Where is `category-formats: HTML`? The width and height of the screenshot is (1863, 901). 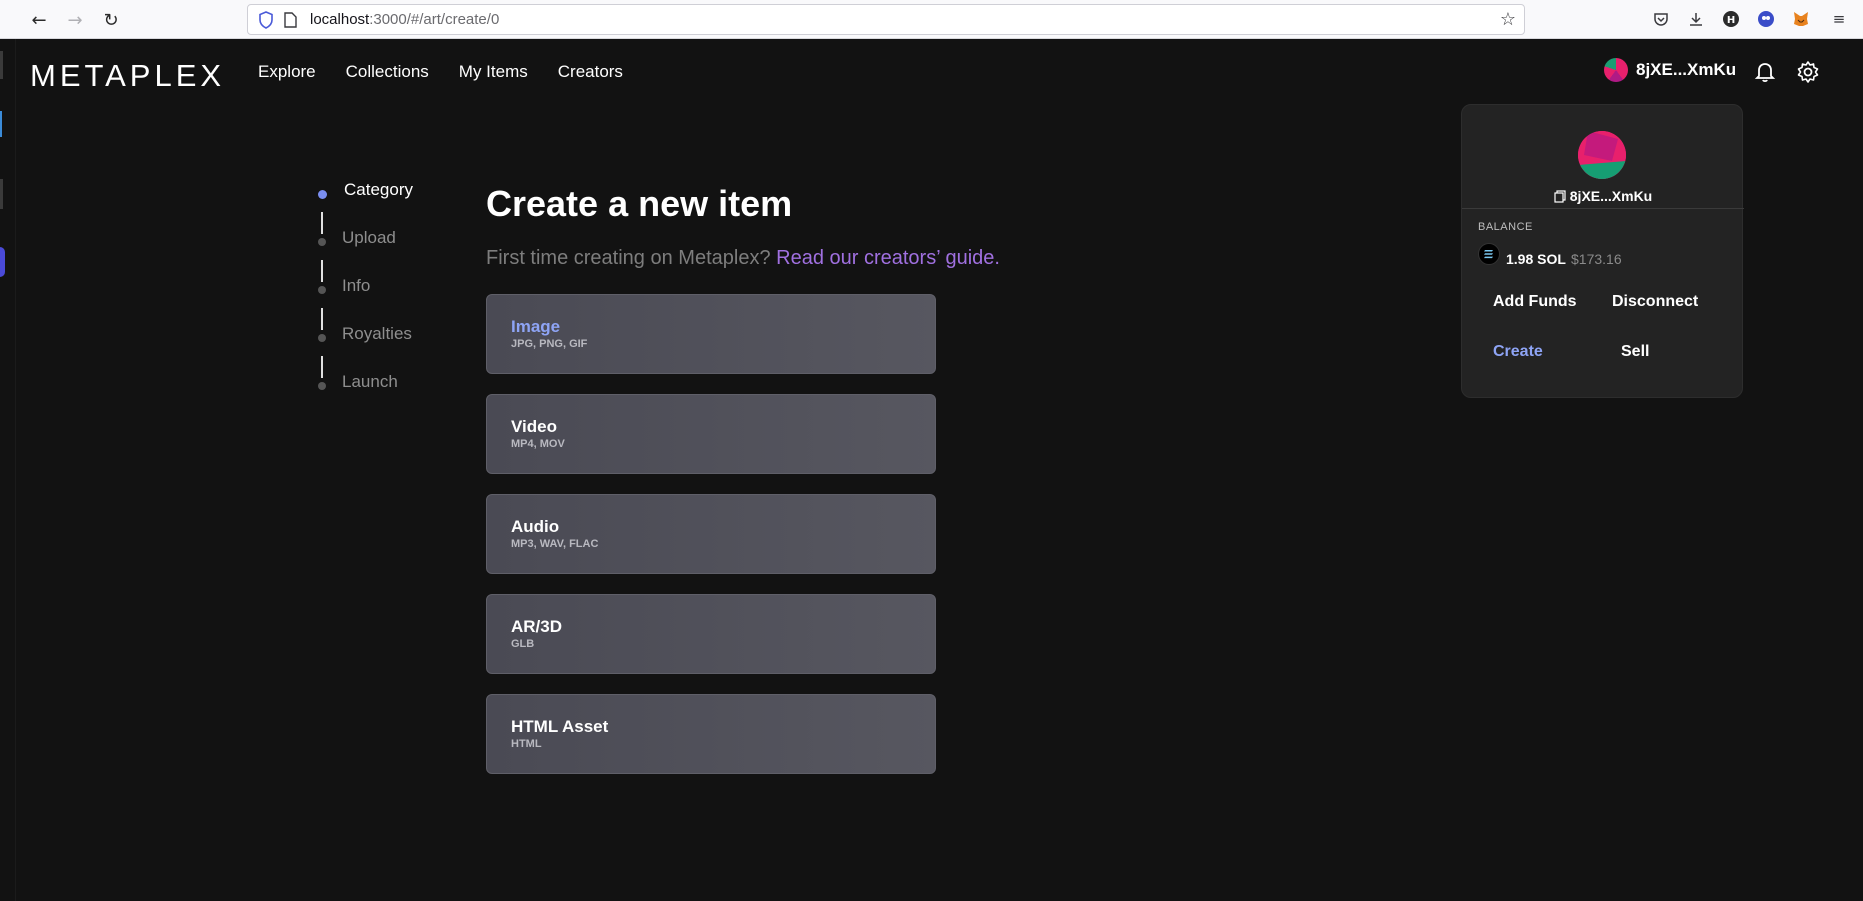
category-formats: HTML is located at coordinates (526, 744).